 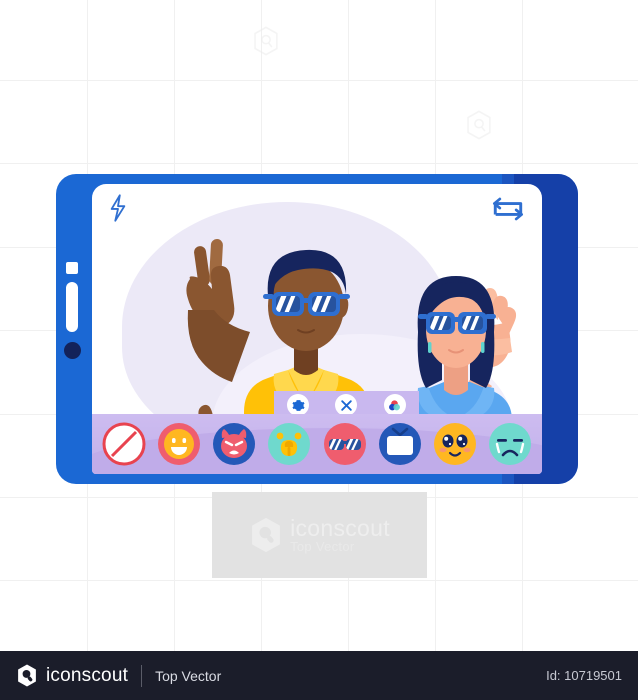 What do you see at coordinates (179, 444) in the screenshot?
I see `filter-smiley` at bounding box center [179, 444].